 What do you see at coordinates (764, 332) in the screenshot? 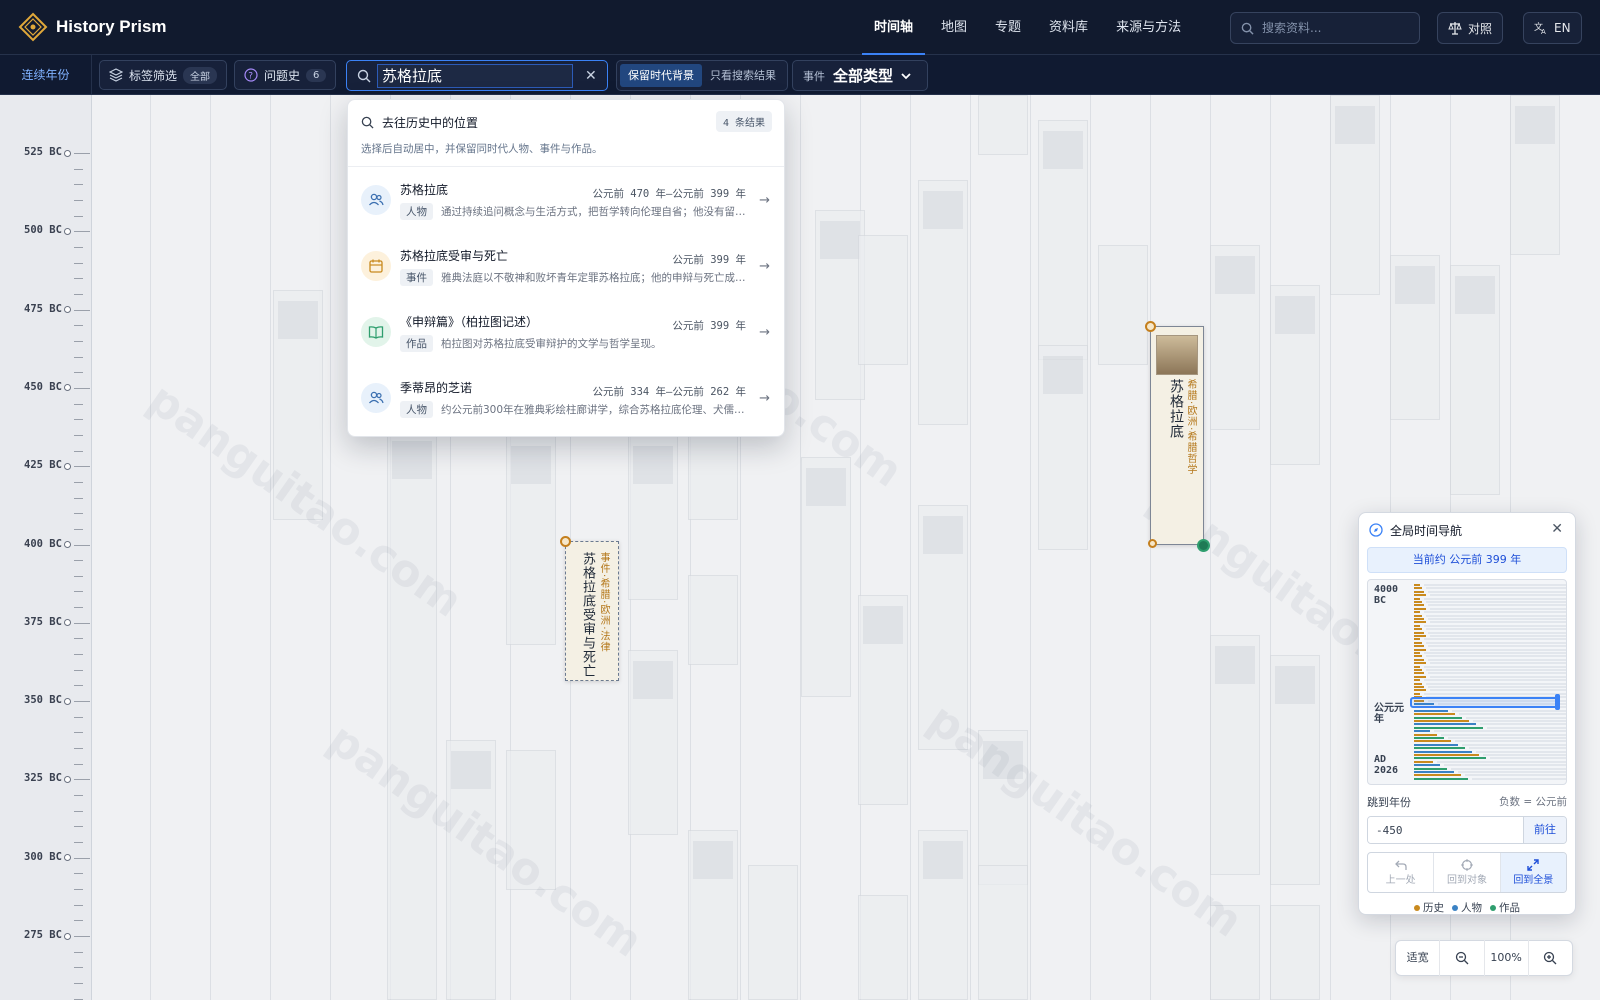
I see `arrow-right-icon: →` at bounding box center [764, 332].